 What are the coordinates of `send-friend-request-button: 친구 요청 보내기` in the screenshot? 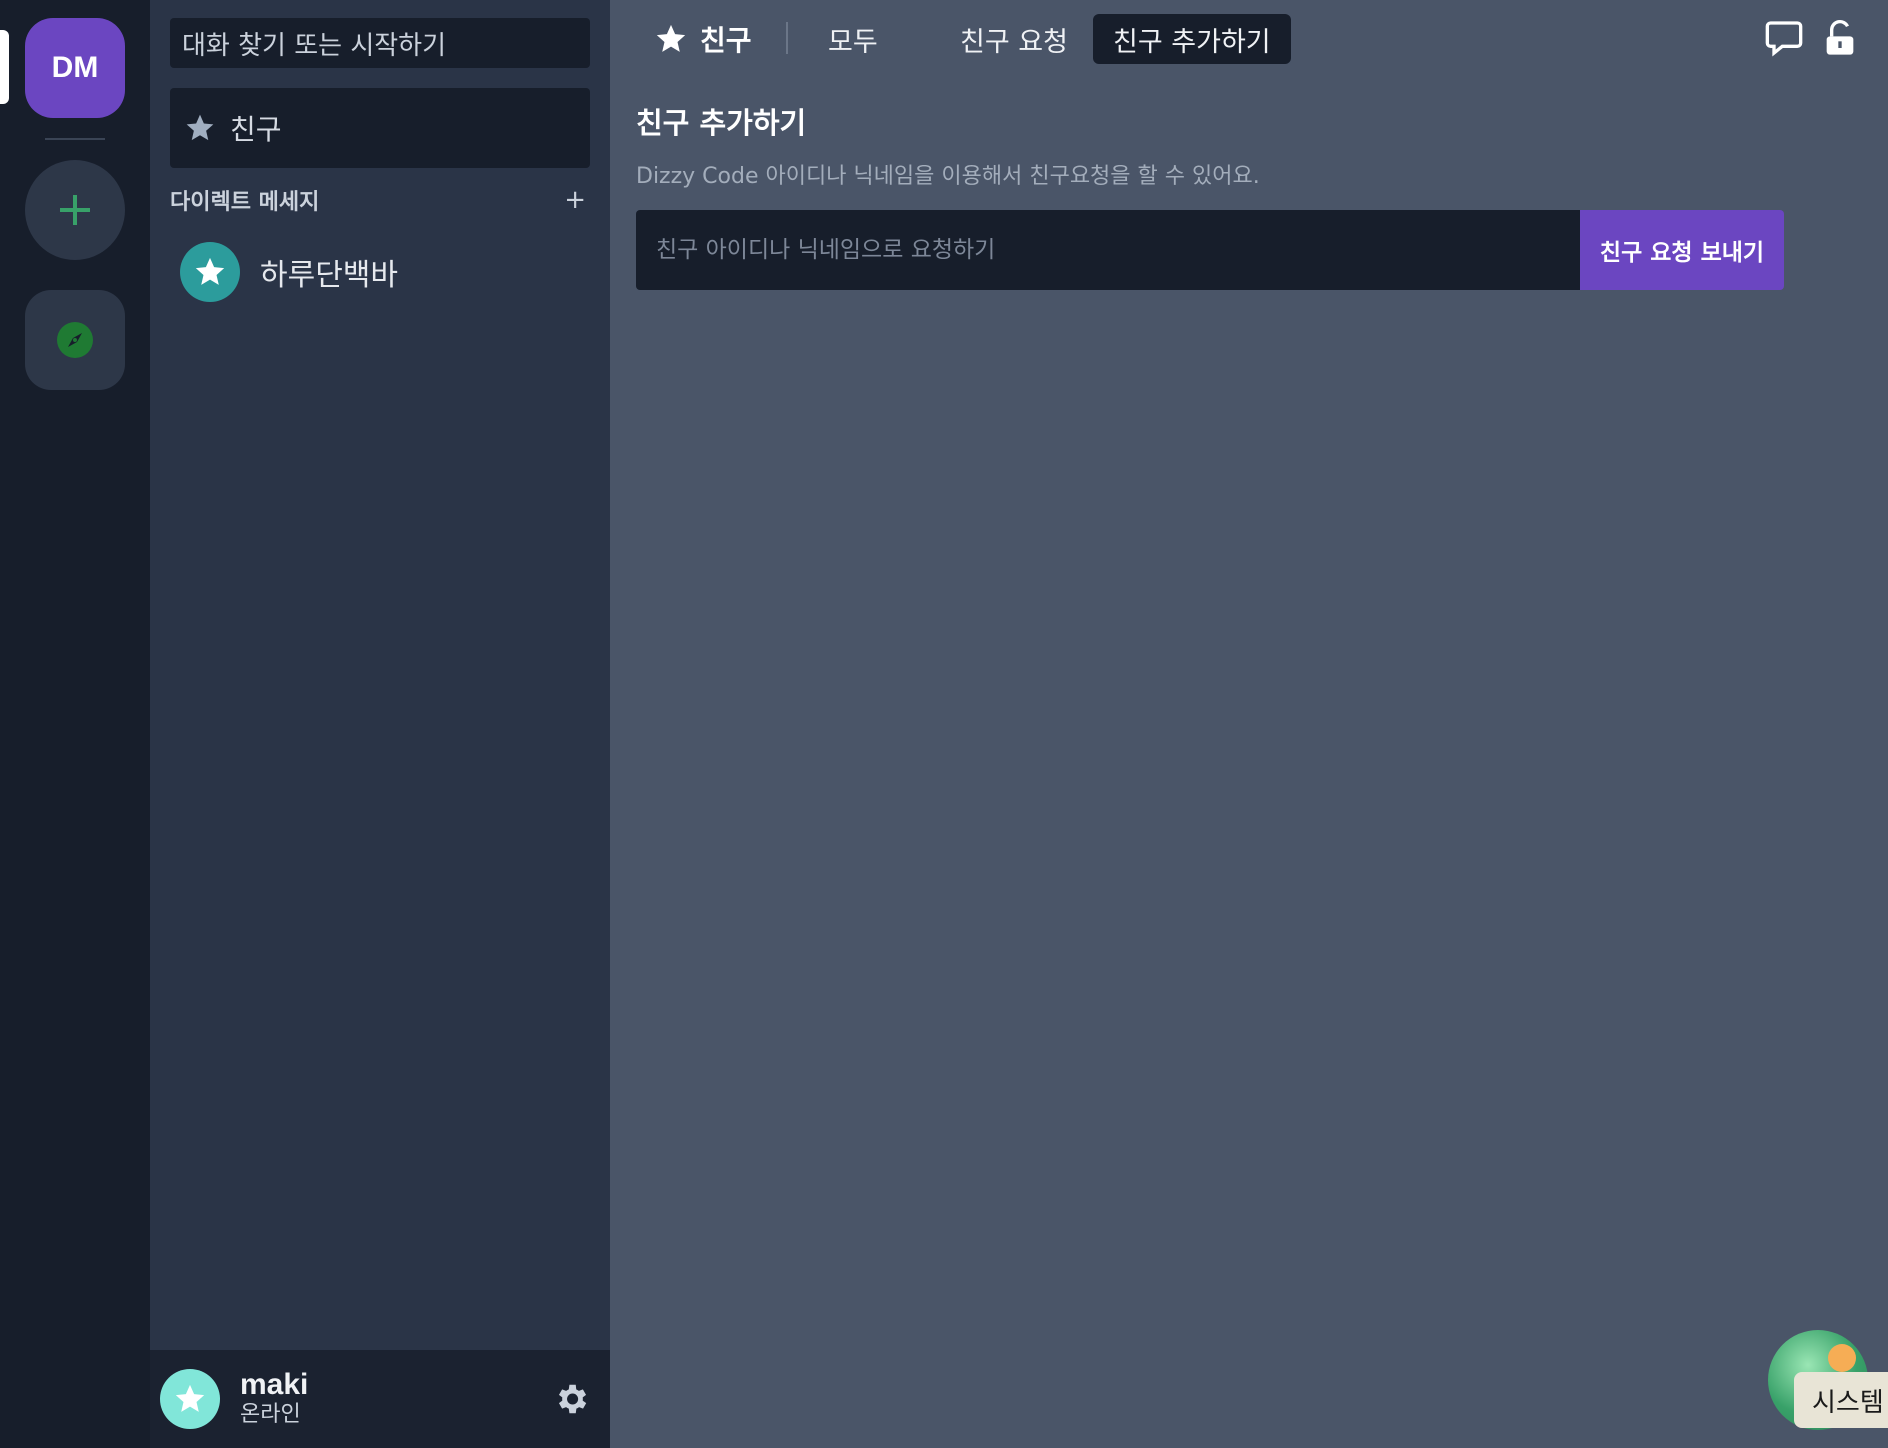 It's located at (1682, 250).